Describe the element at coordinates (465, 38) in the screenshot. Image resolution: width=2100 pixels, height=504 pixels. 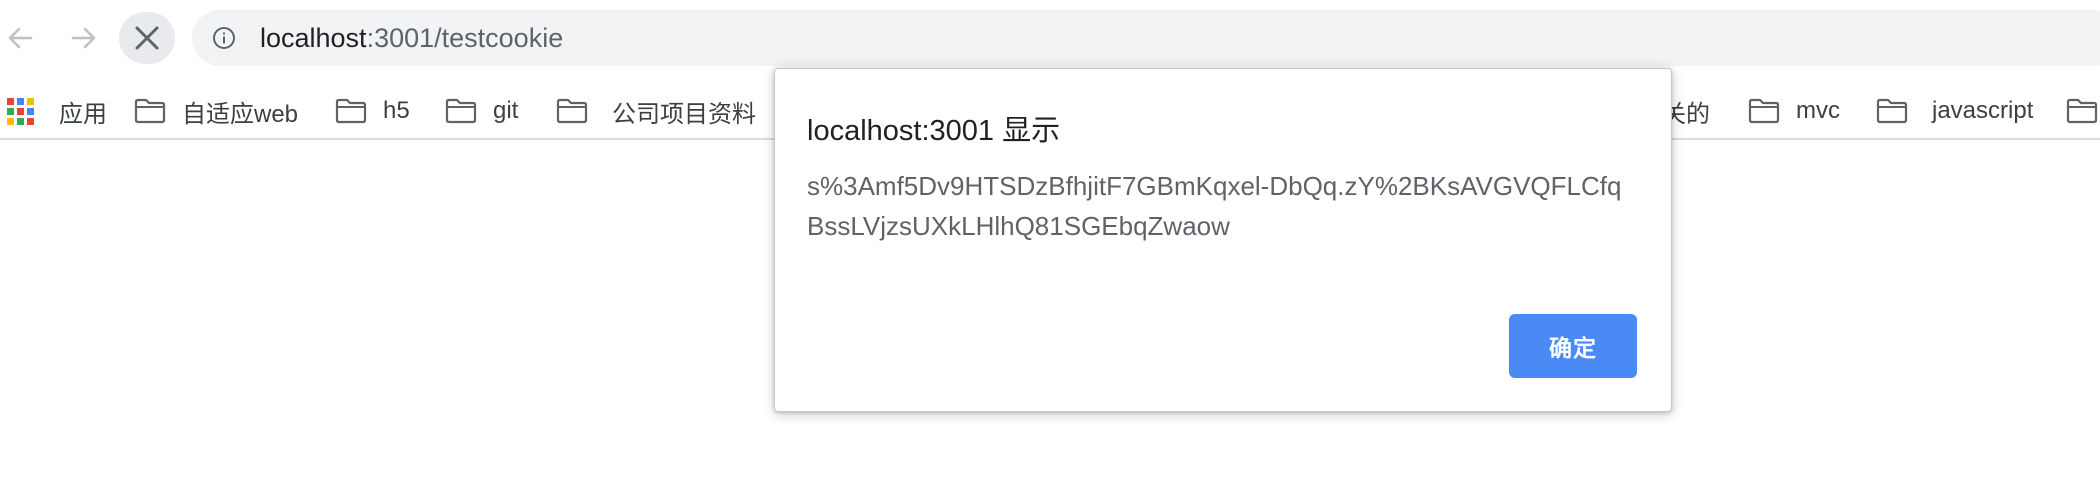
I see `url-path: :3001/testcookie` at that location.